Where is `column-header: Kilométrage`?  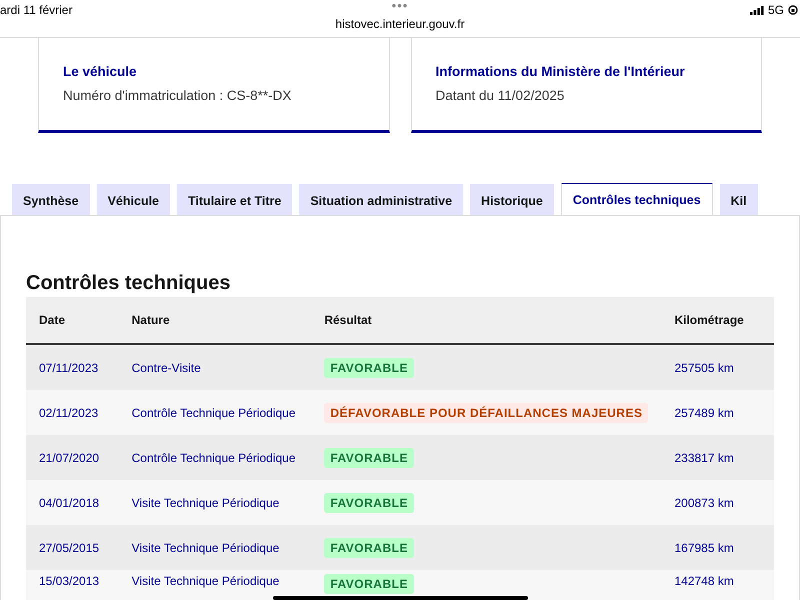
column-header: Kilométrage is located at coordinates (717, 320).